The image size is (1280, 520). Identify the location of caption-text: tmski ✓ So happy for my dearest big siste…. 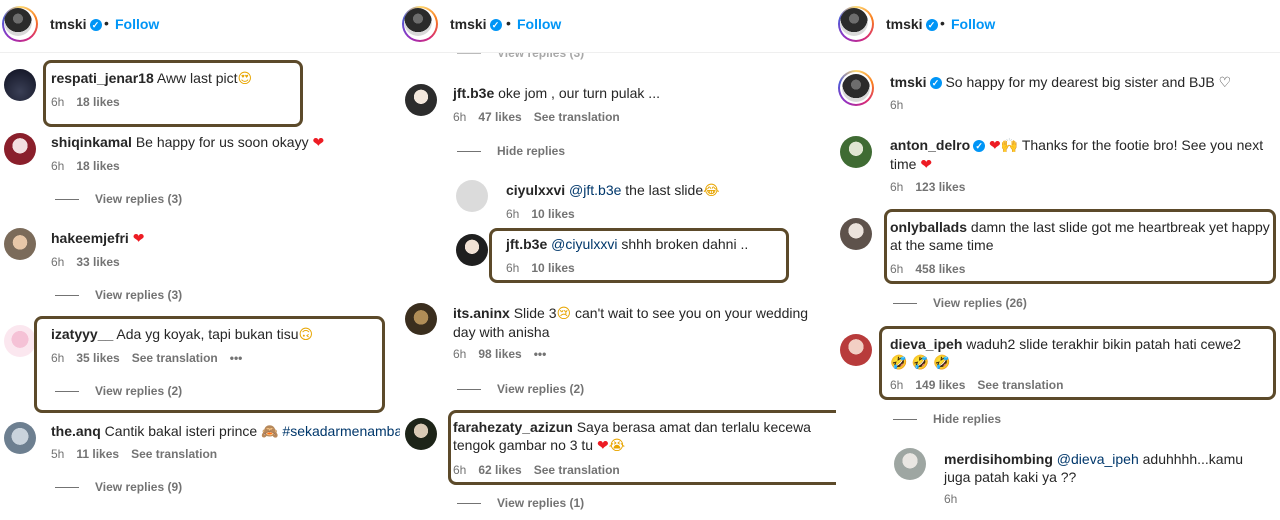
(1061, 82).